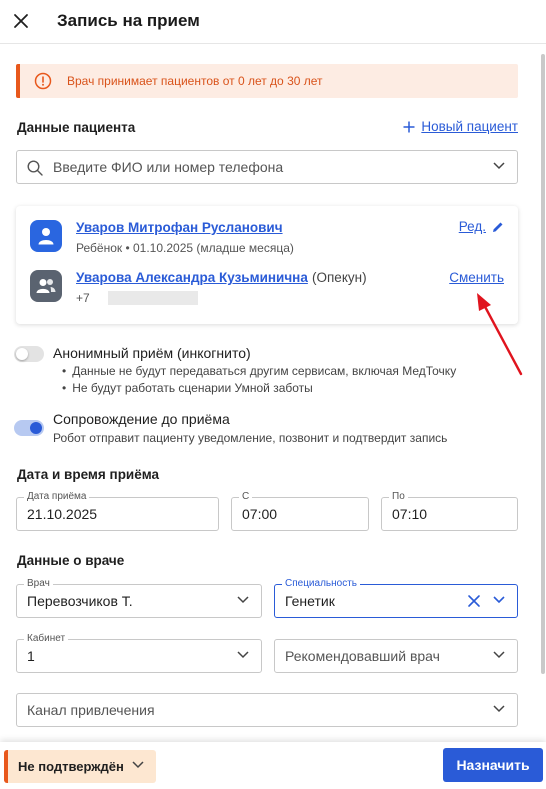 The image size is (546, 789). Describe the element at coordinates (76, 127) in the screenshot. I see `patient-section-title: Данные пациента` at that location.